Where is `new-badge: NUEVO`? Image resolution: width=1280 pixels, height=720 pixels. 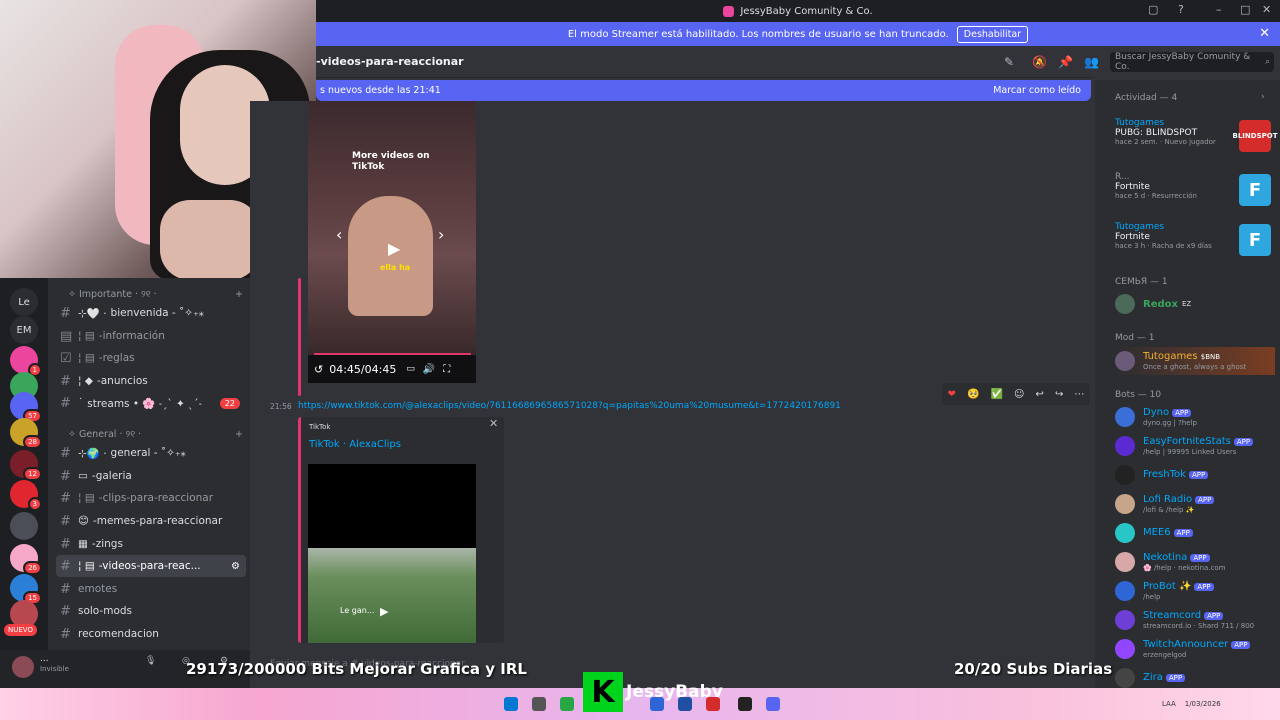
new-badge: NUEVO is located at coordinates (20, 630).